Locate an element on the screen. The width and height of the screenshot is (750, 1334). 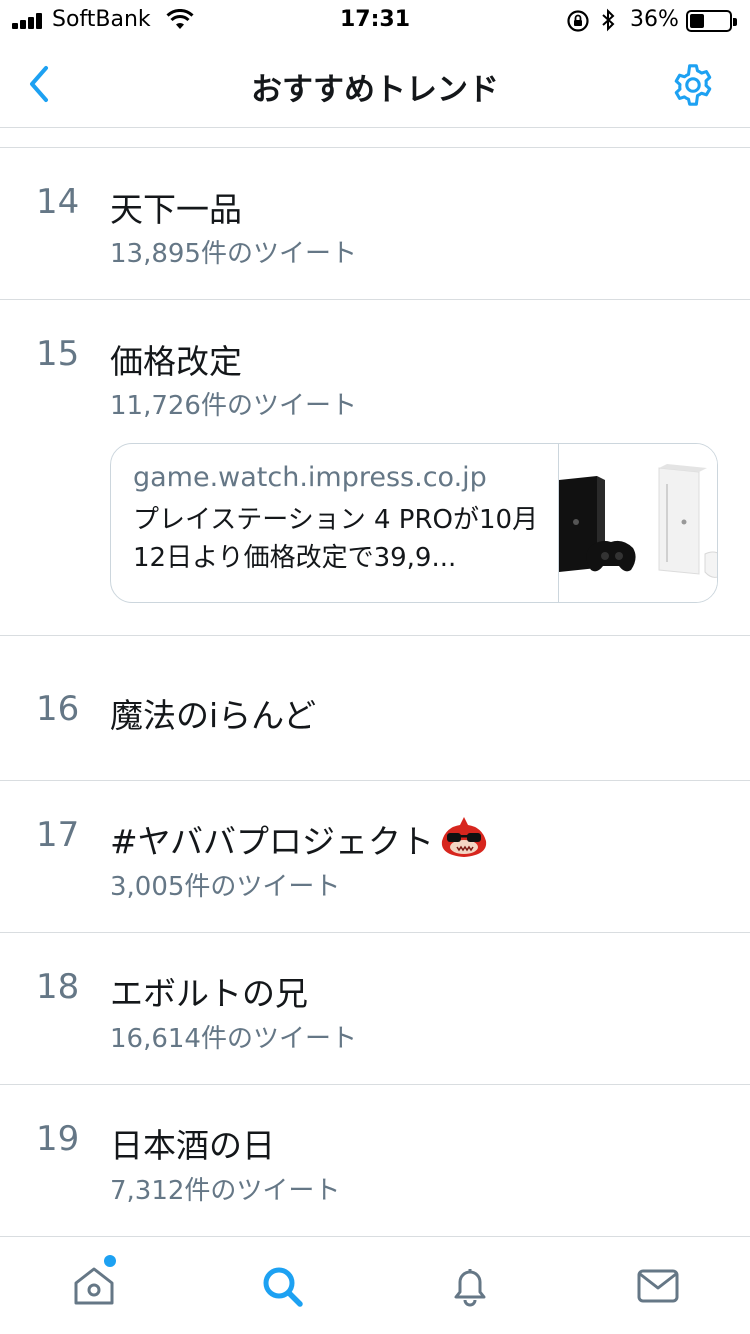
sunglasses-mascot-emoji-icon is located at coordinates (464, 837).